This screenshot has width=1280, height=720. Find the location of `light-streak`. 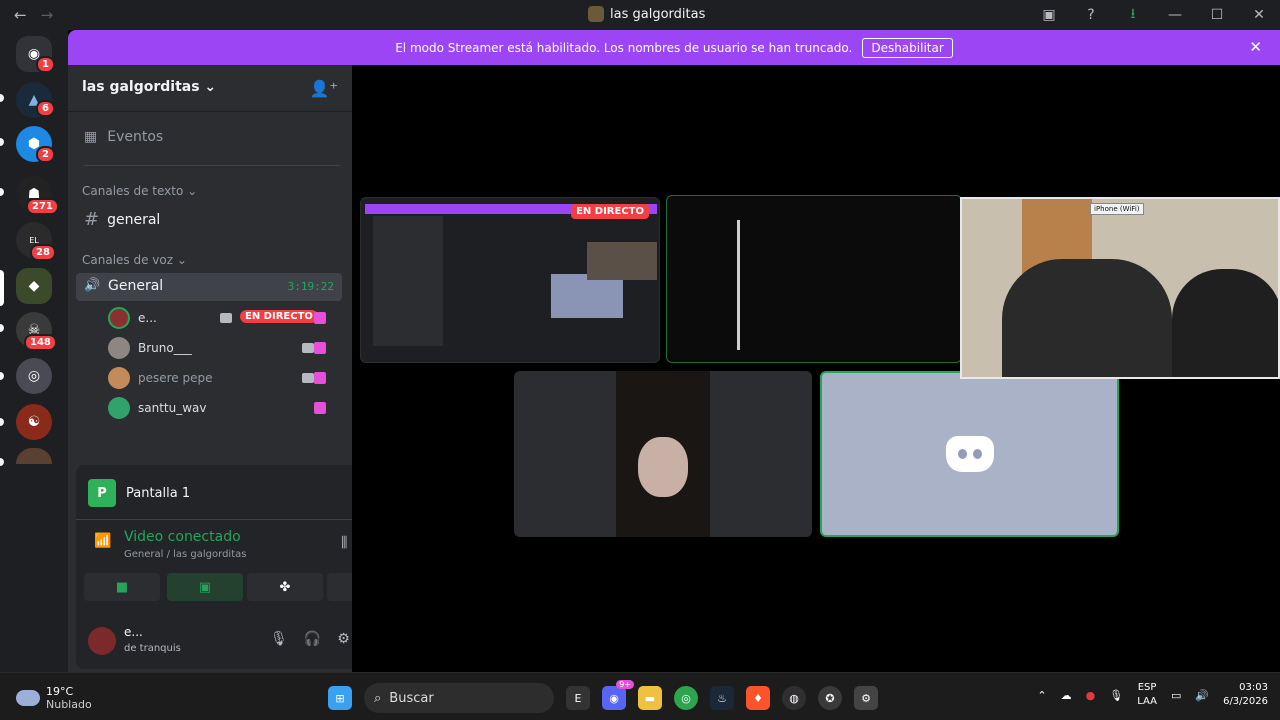

light-streak is located at coordinates (738, 285).